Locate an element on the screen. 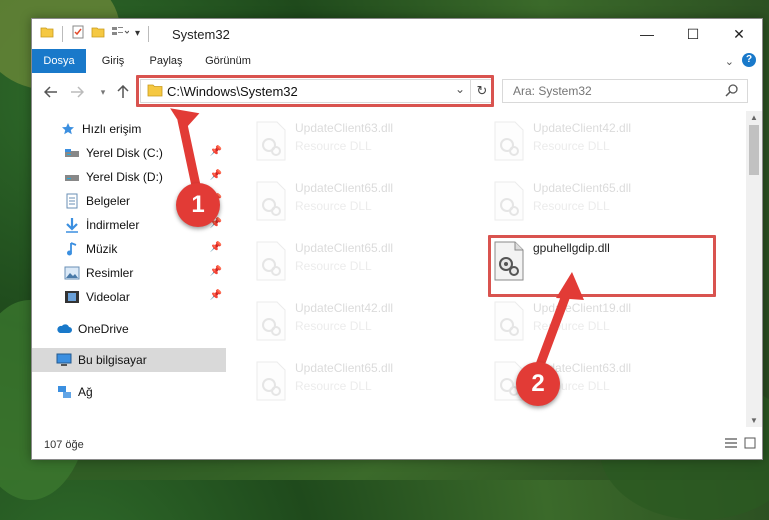  tab-view: Görünüm is located at coordinates (228, 61).